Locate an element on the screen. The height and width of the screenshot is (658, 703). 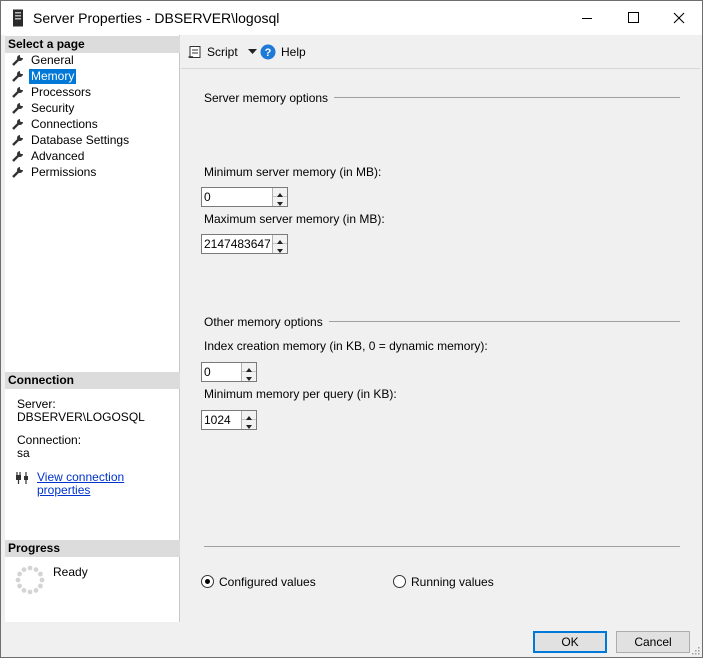
sidebar-item-label: General is located at coordinates (52, 60).